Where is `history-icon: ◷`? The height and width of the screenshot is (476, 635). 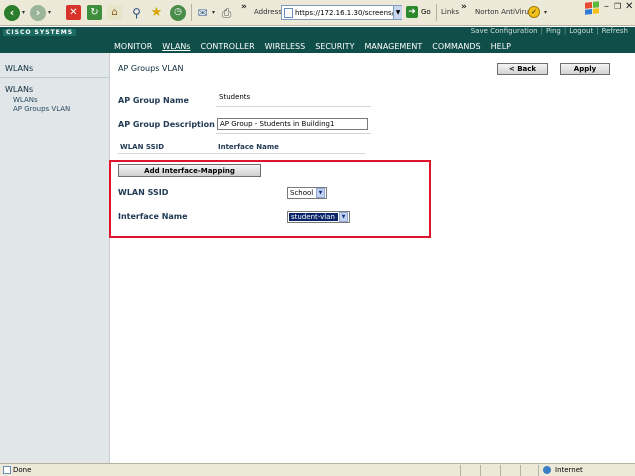 history-icon: ◷ is located at coordinates (178, 12).